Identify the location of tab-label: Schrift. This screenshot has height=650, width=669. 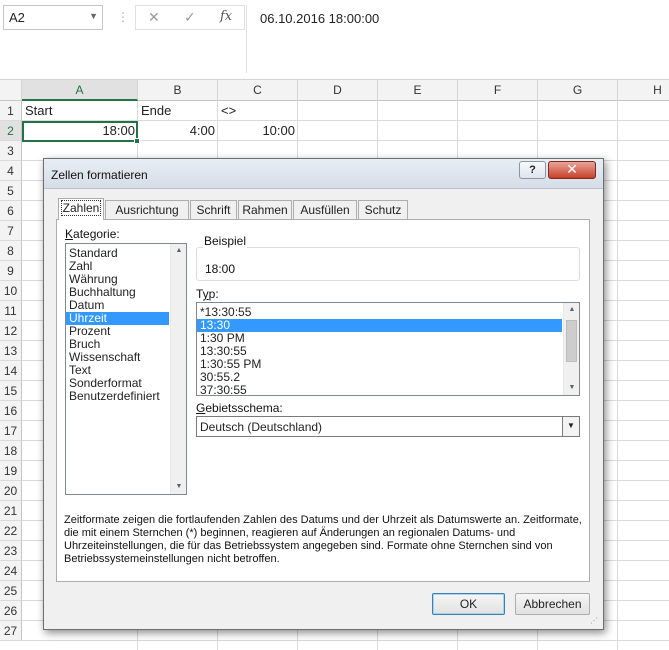
(213, 210).